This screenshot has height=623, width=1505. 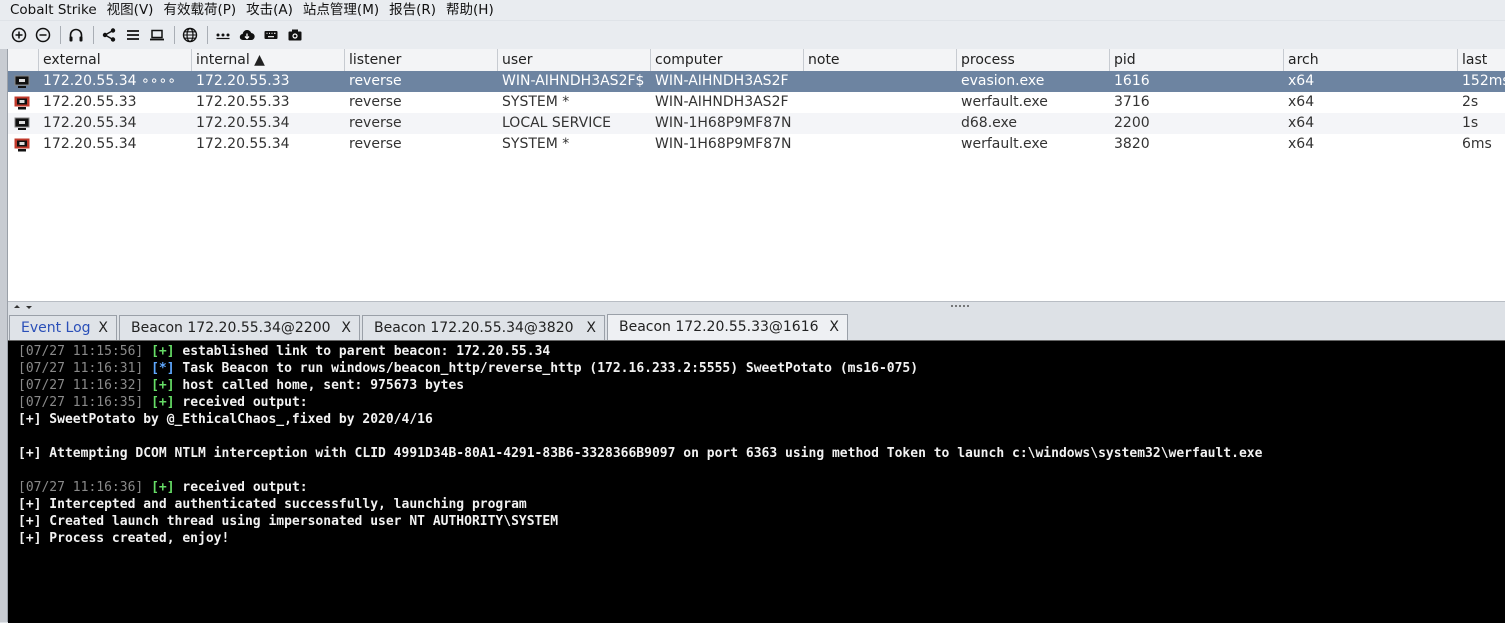 I want to click on column-header-listener: listener, so click(x=420, y=60).